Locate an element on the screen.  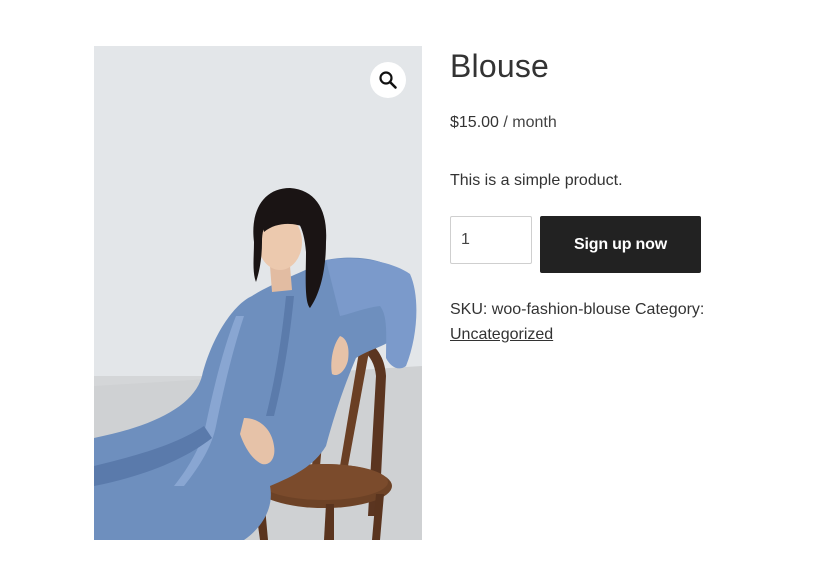
price-amount: $15.00 is located at coordinates (474, 122).